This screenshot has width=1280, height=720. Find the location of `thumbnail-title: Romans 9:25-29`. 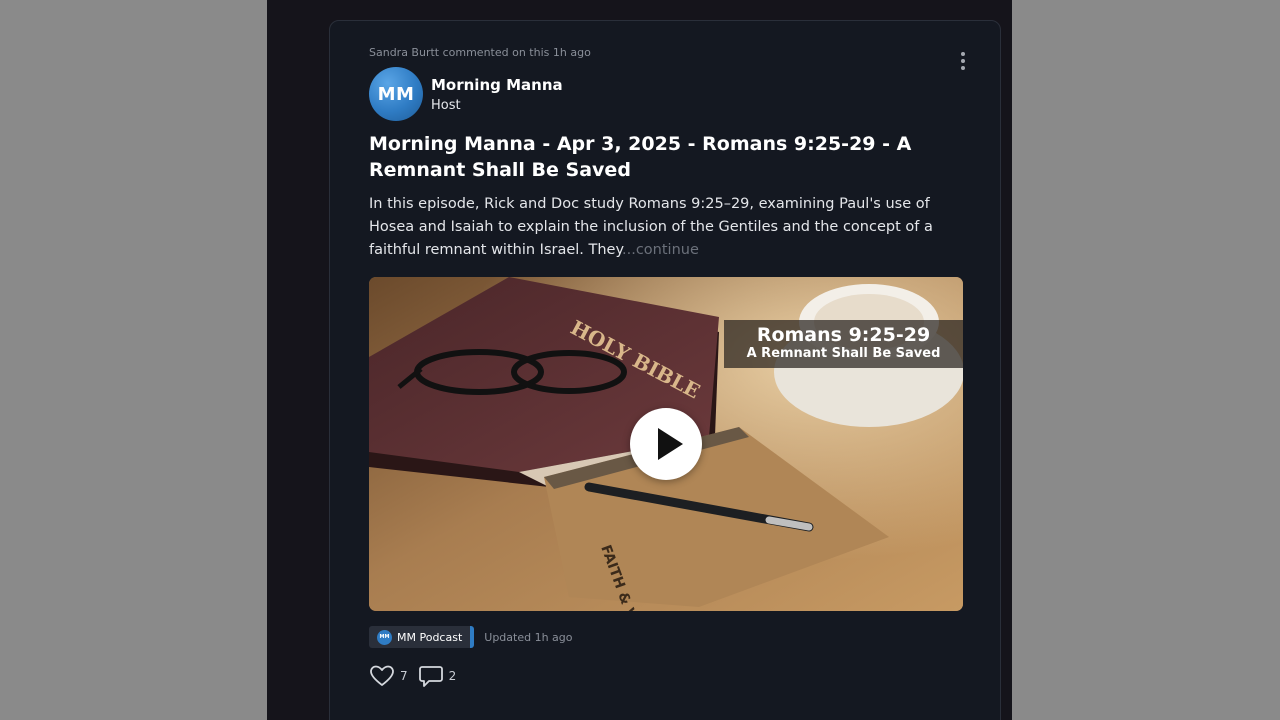

thumbnail-title: Romans 9:25-29 is located at coordinates (843, 335).